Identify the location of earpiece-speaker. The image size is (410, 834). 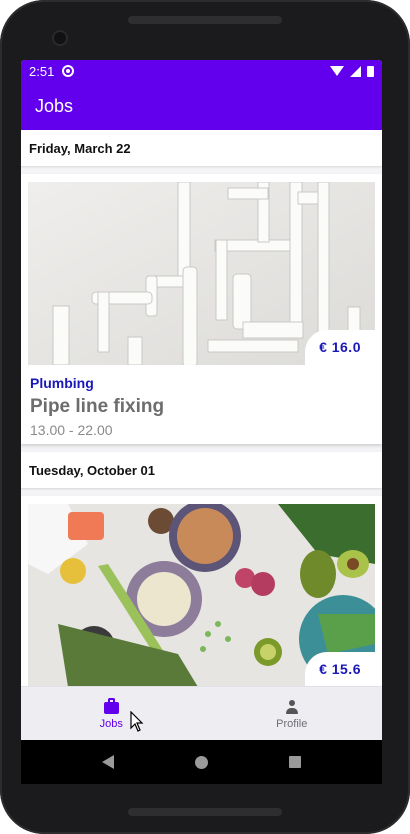
(205, 20).